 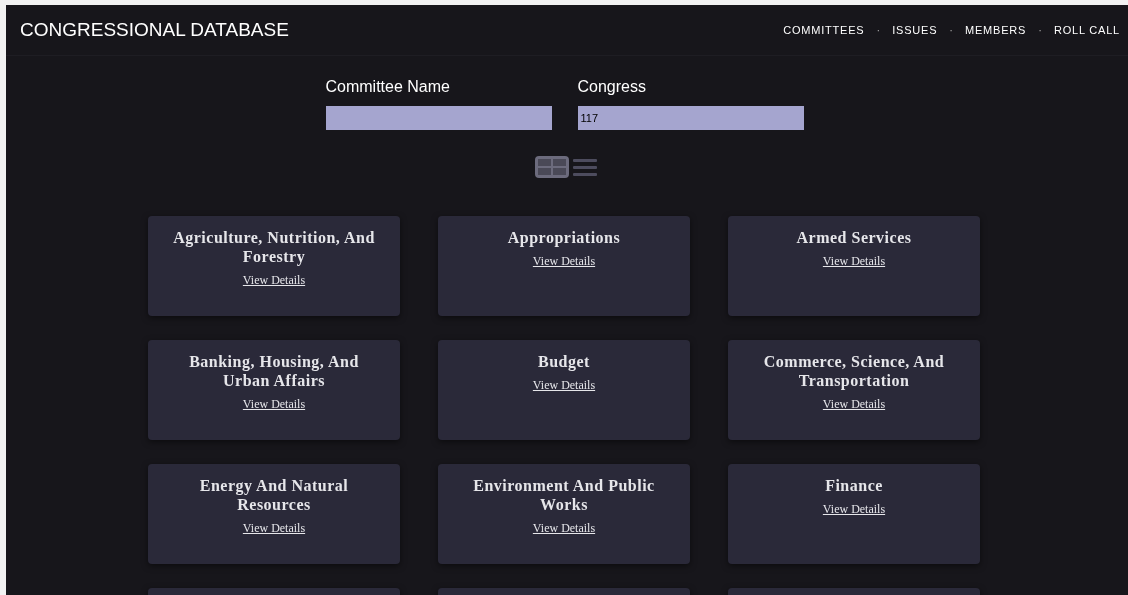 What do you see at coordinates (438, 118) in the screenshot?
I see `input-field` at bounding box center [438, 118].